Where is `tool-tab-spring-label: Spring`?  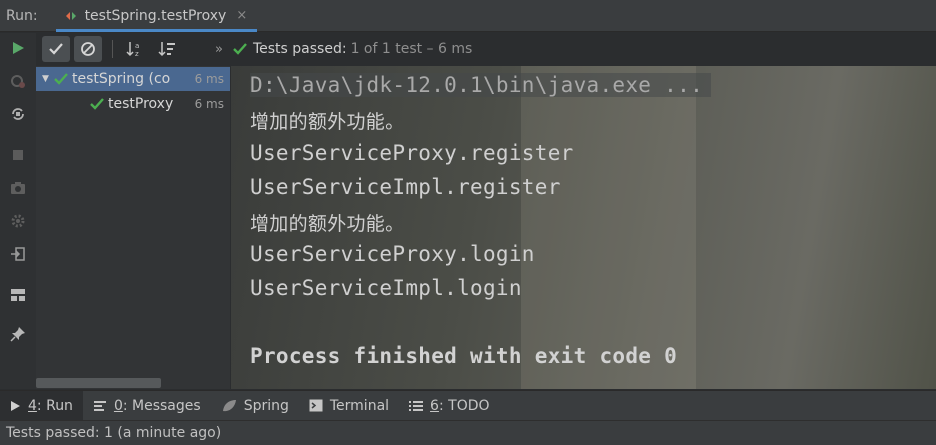
tool-tab-spring-label: Spring is located at coordinates (266, 405).